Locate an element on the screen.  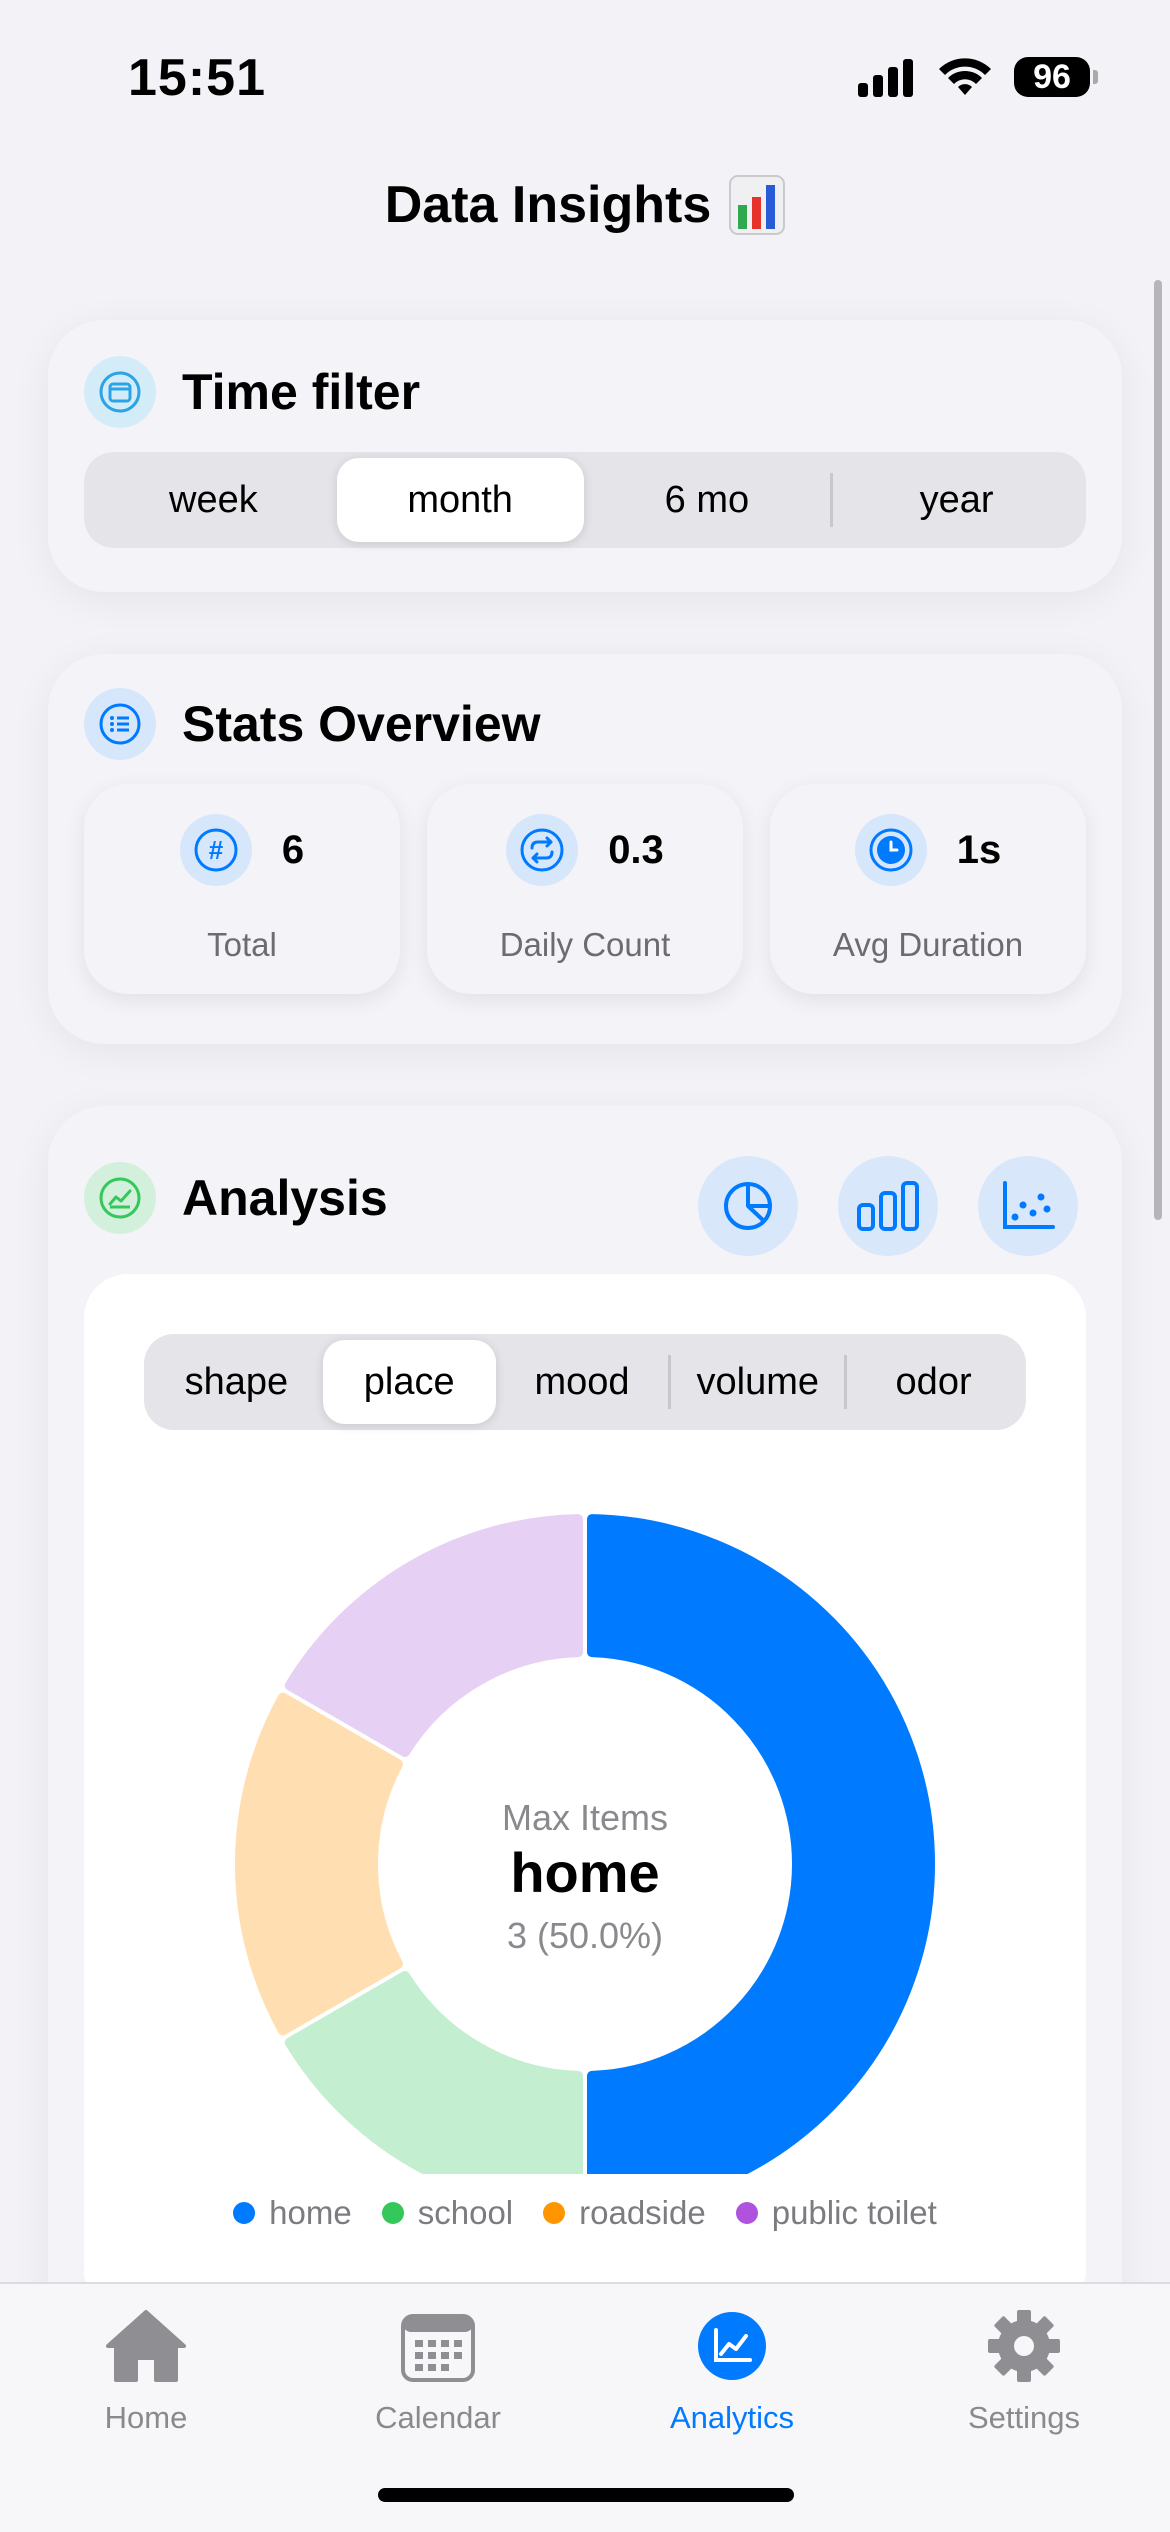
bar-chart-button is located at coordinates (888, 1206).